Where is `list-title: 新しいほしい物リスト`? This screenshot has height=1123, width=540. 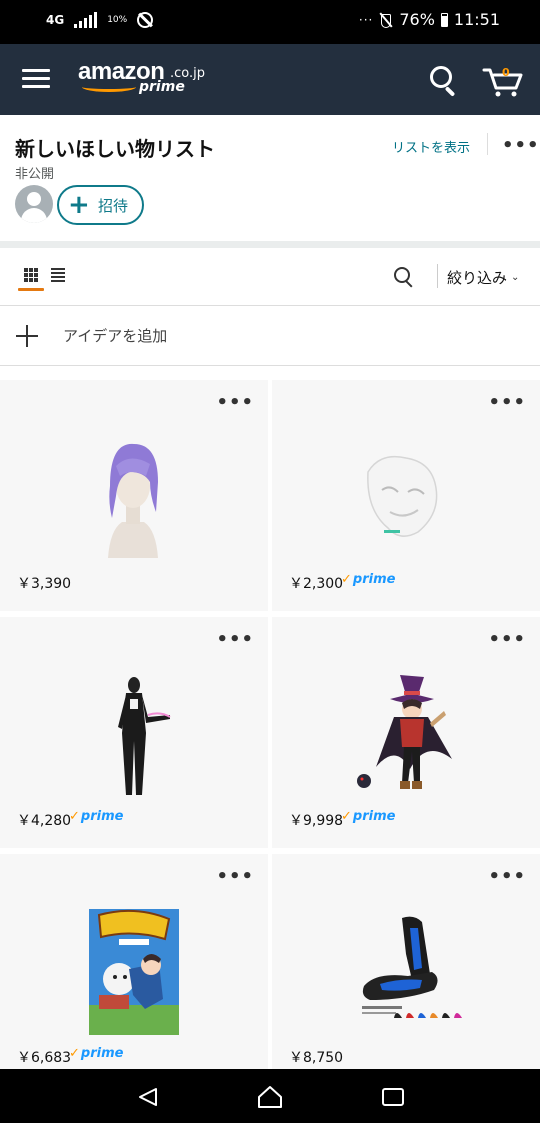 list-title: 新しいほしい物リスト is located at coordinates (115, 149).